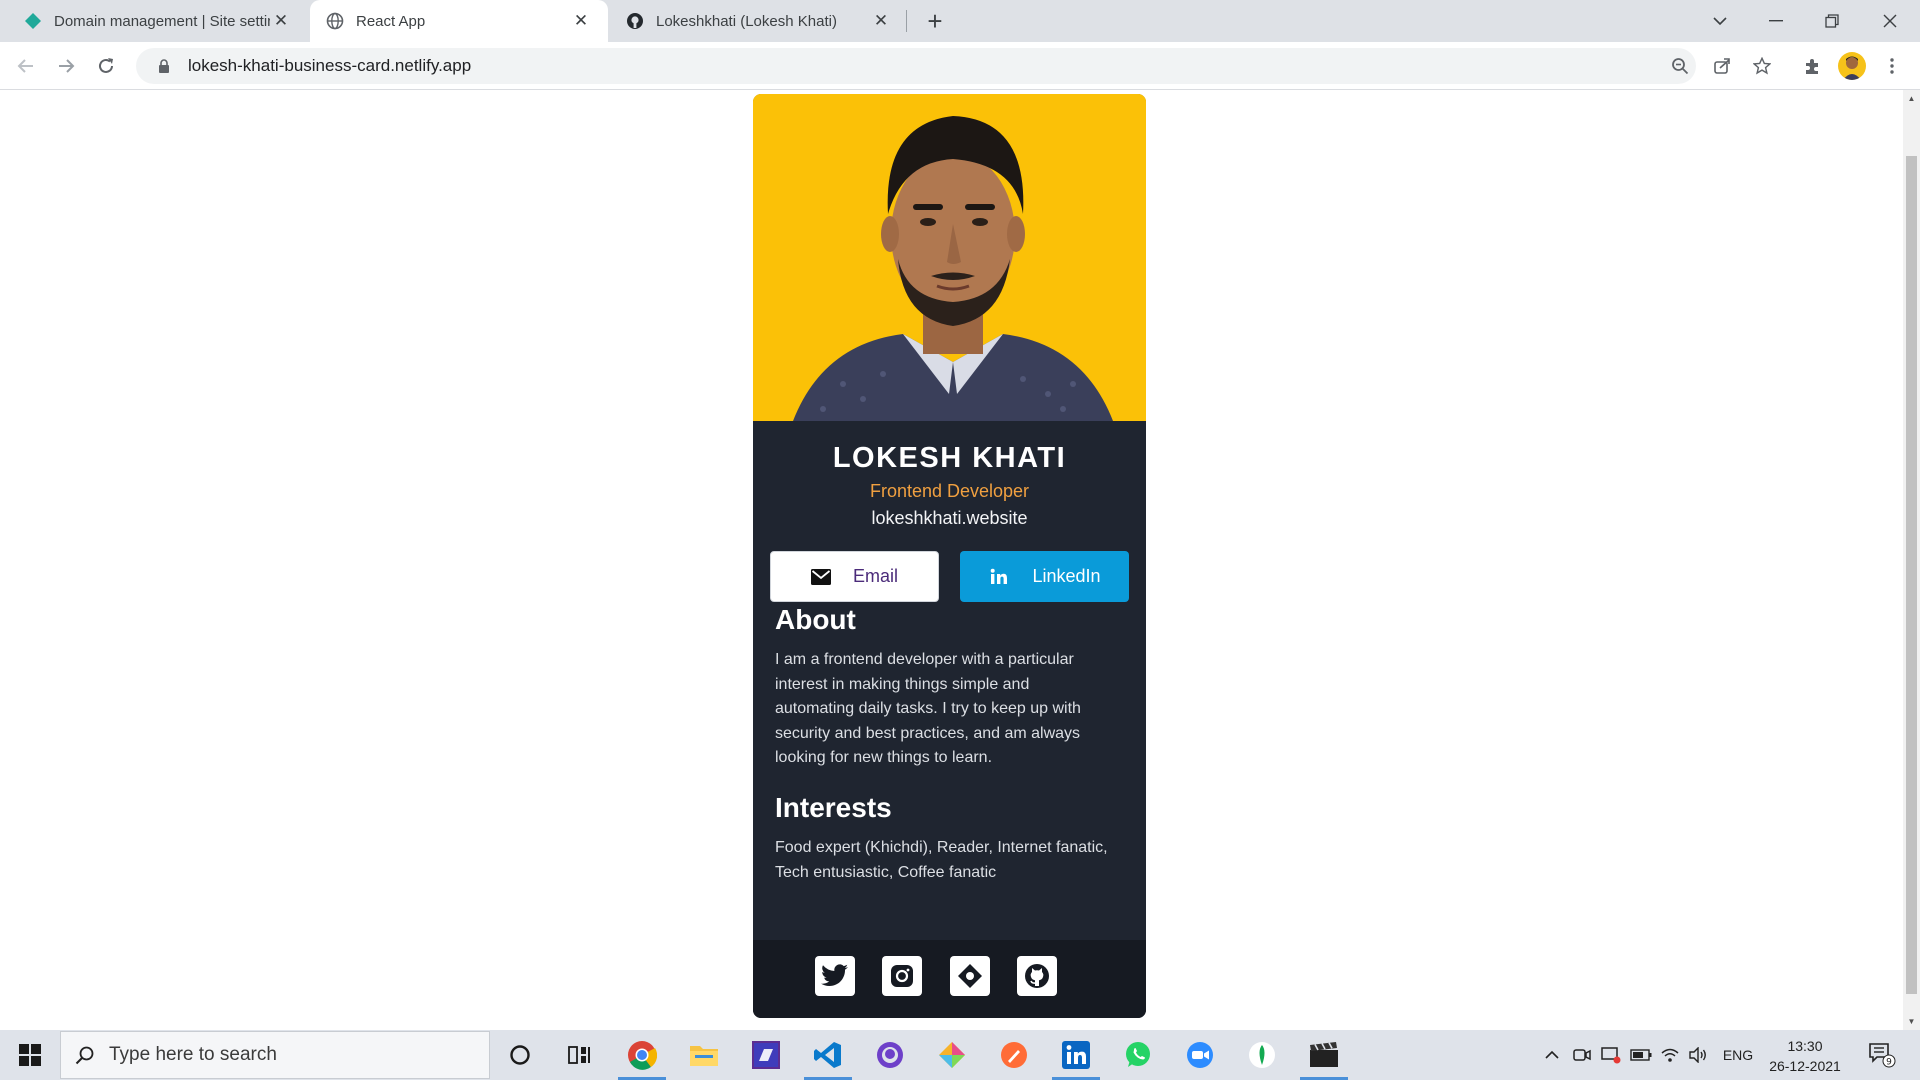 Image resolution: width=1920 pixels, height=1080 pixels. What do you see at coordinates (1832, 21) in the screenshot?
I see `restore-button` at bounding box center [1832, 21].